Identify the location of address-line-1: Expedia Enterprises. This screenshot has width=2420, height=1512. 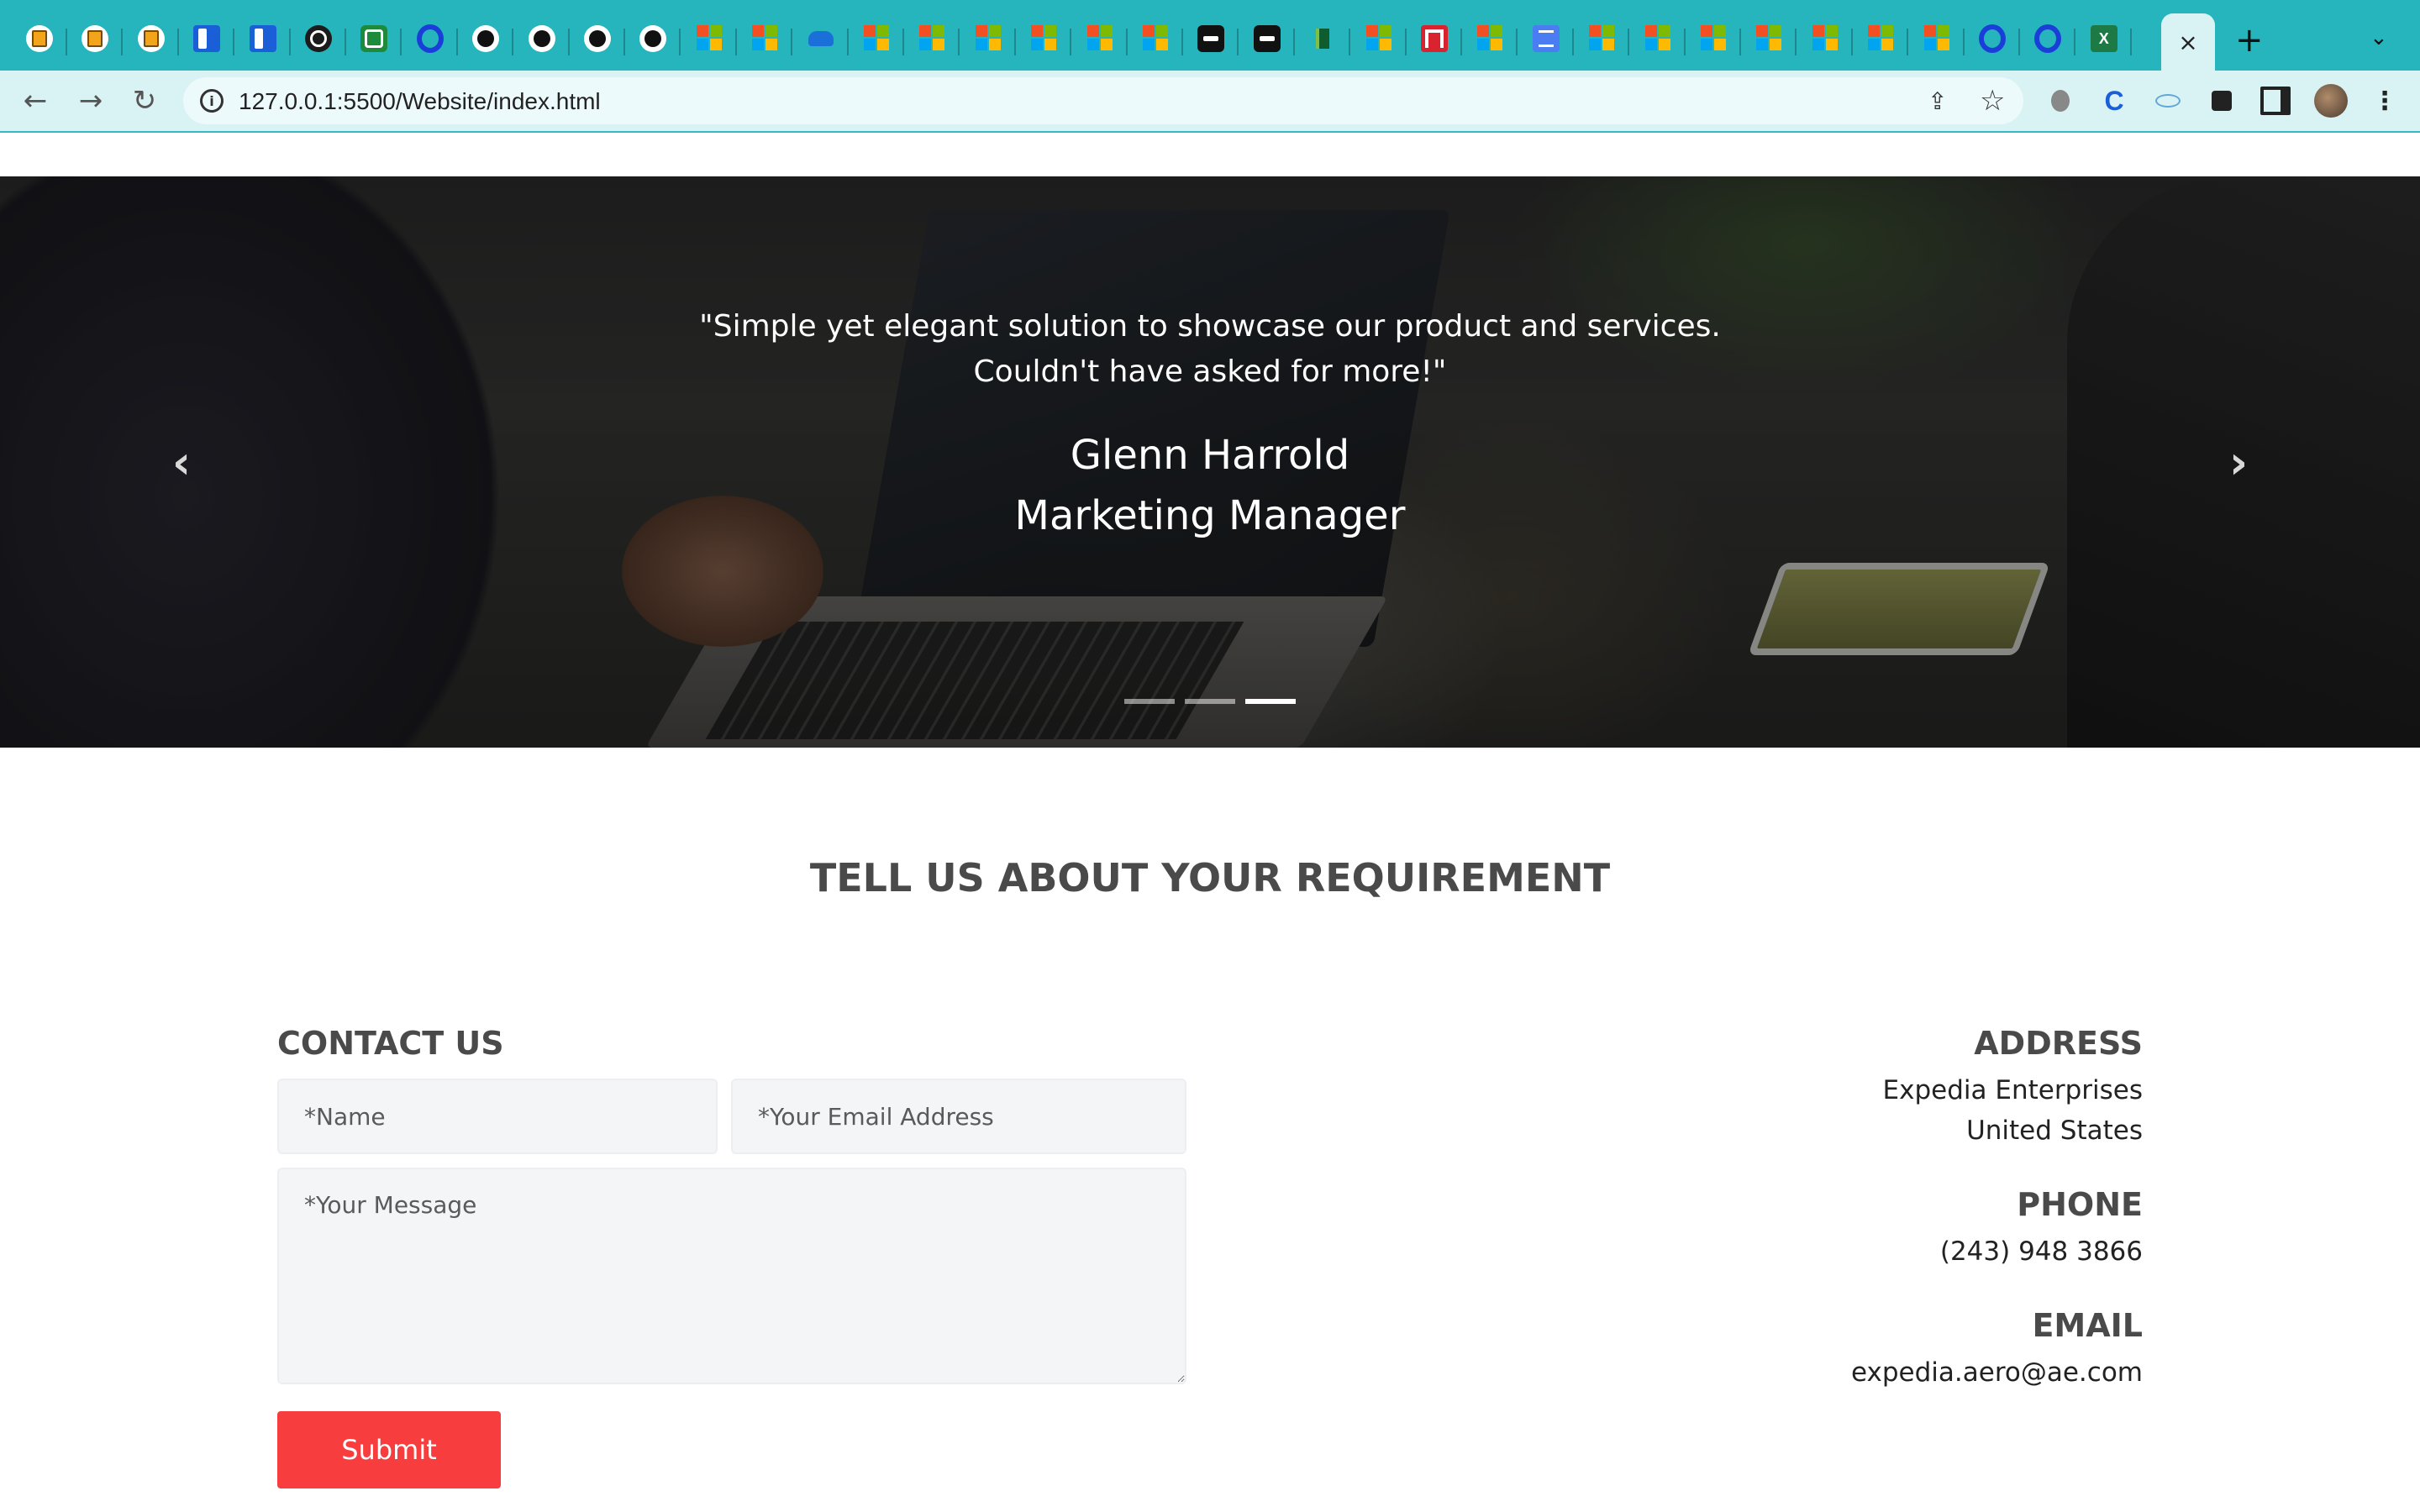
(2012, 1090).